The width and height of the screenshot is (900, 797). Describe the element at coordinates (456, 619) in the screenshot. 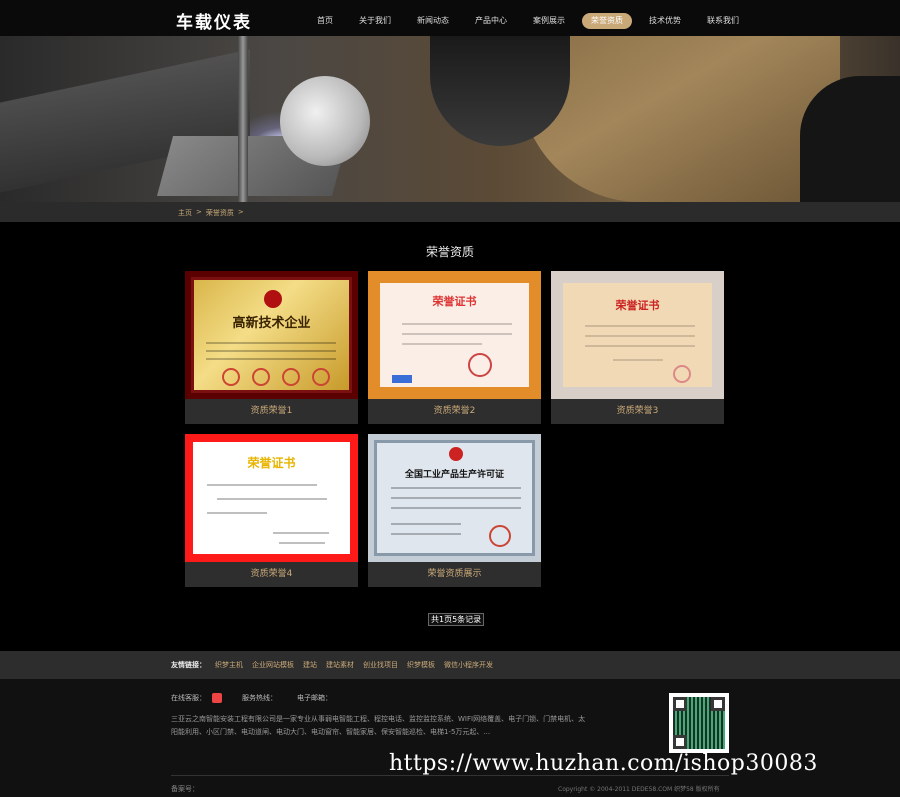

I see `pagination-info: 共1页5条记录` at that location.